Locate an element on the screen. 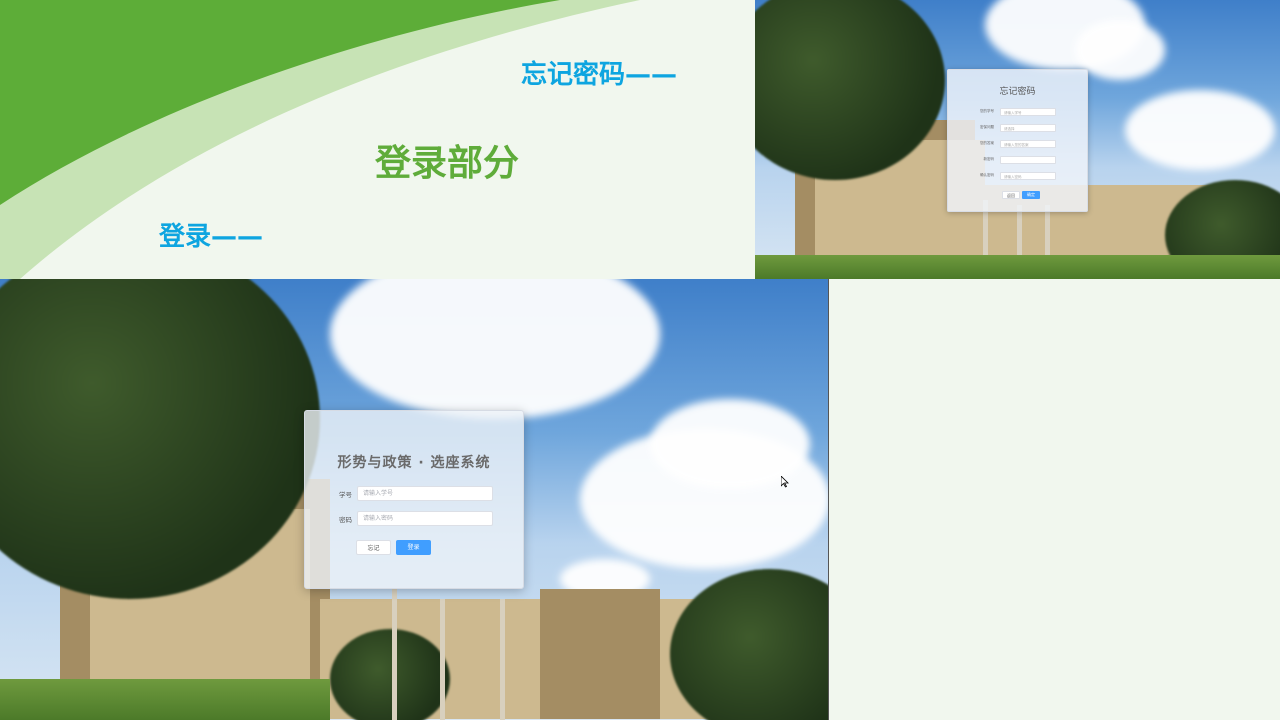  student-id-field: 请输入学号 is located at coordinates (1028, 112).